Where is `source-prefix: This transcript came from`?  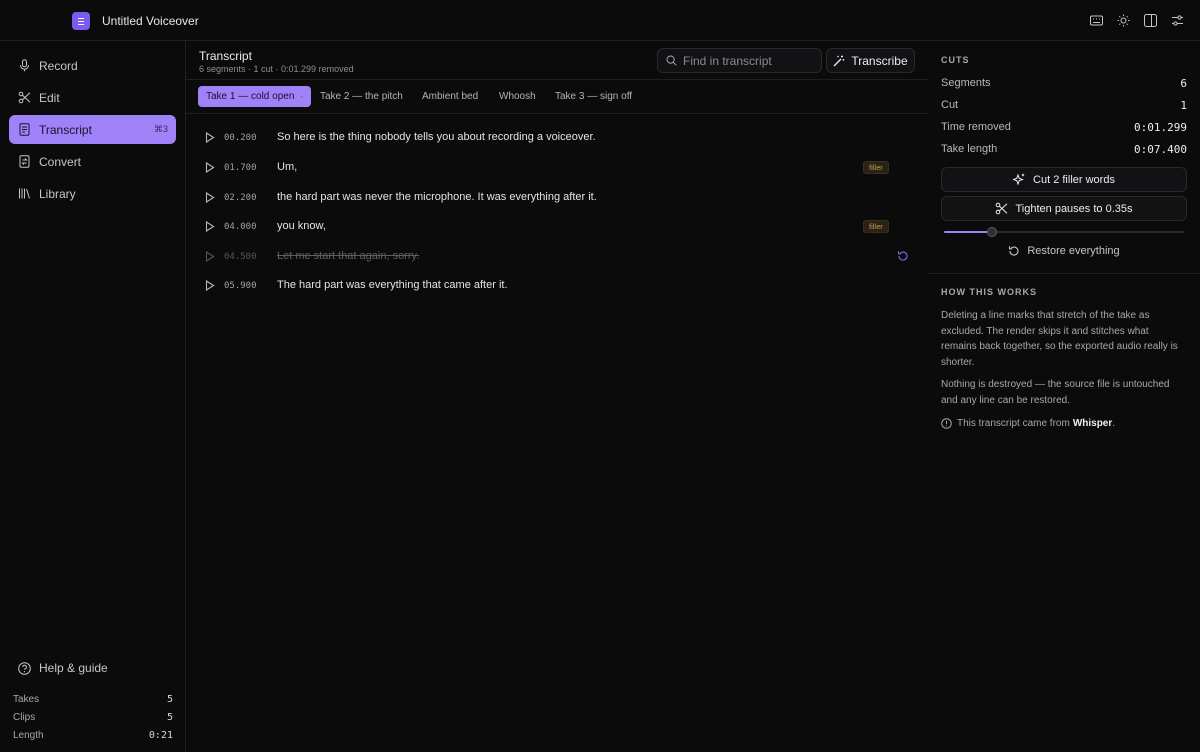 source-prefix: This transcript came from is located at coordinates (1013, 423).